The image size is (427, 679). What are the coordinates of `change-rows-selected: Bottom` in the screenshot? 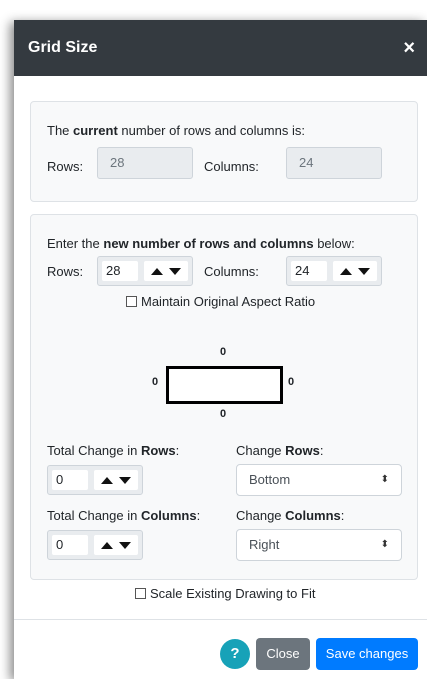 It's located at (270, 479).